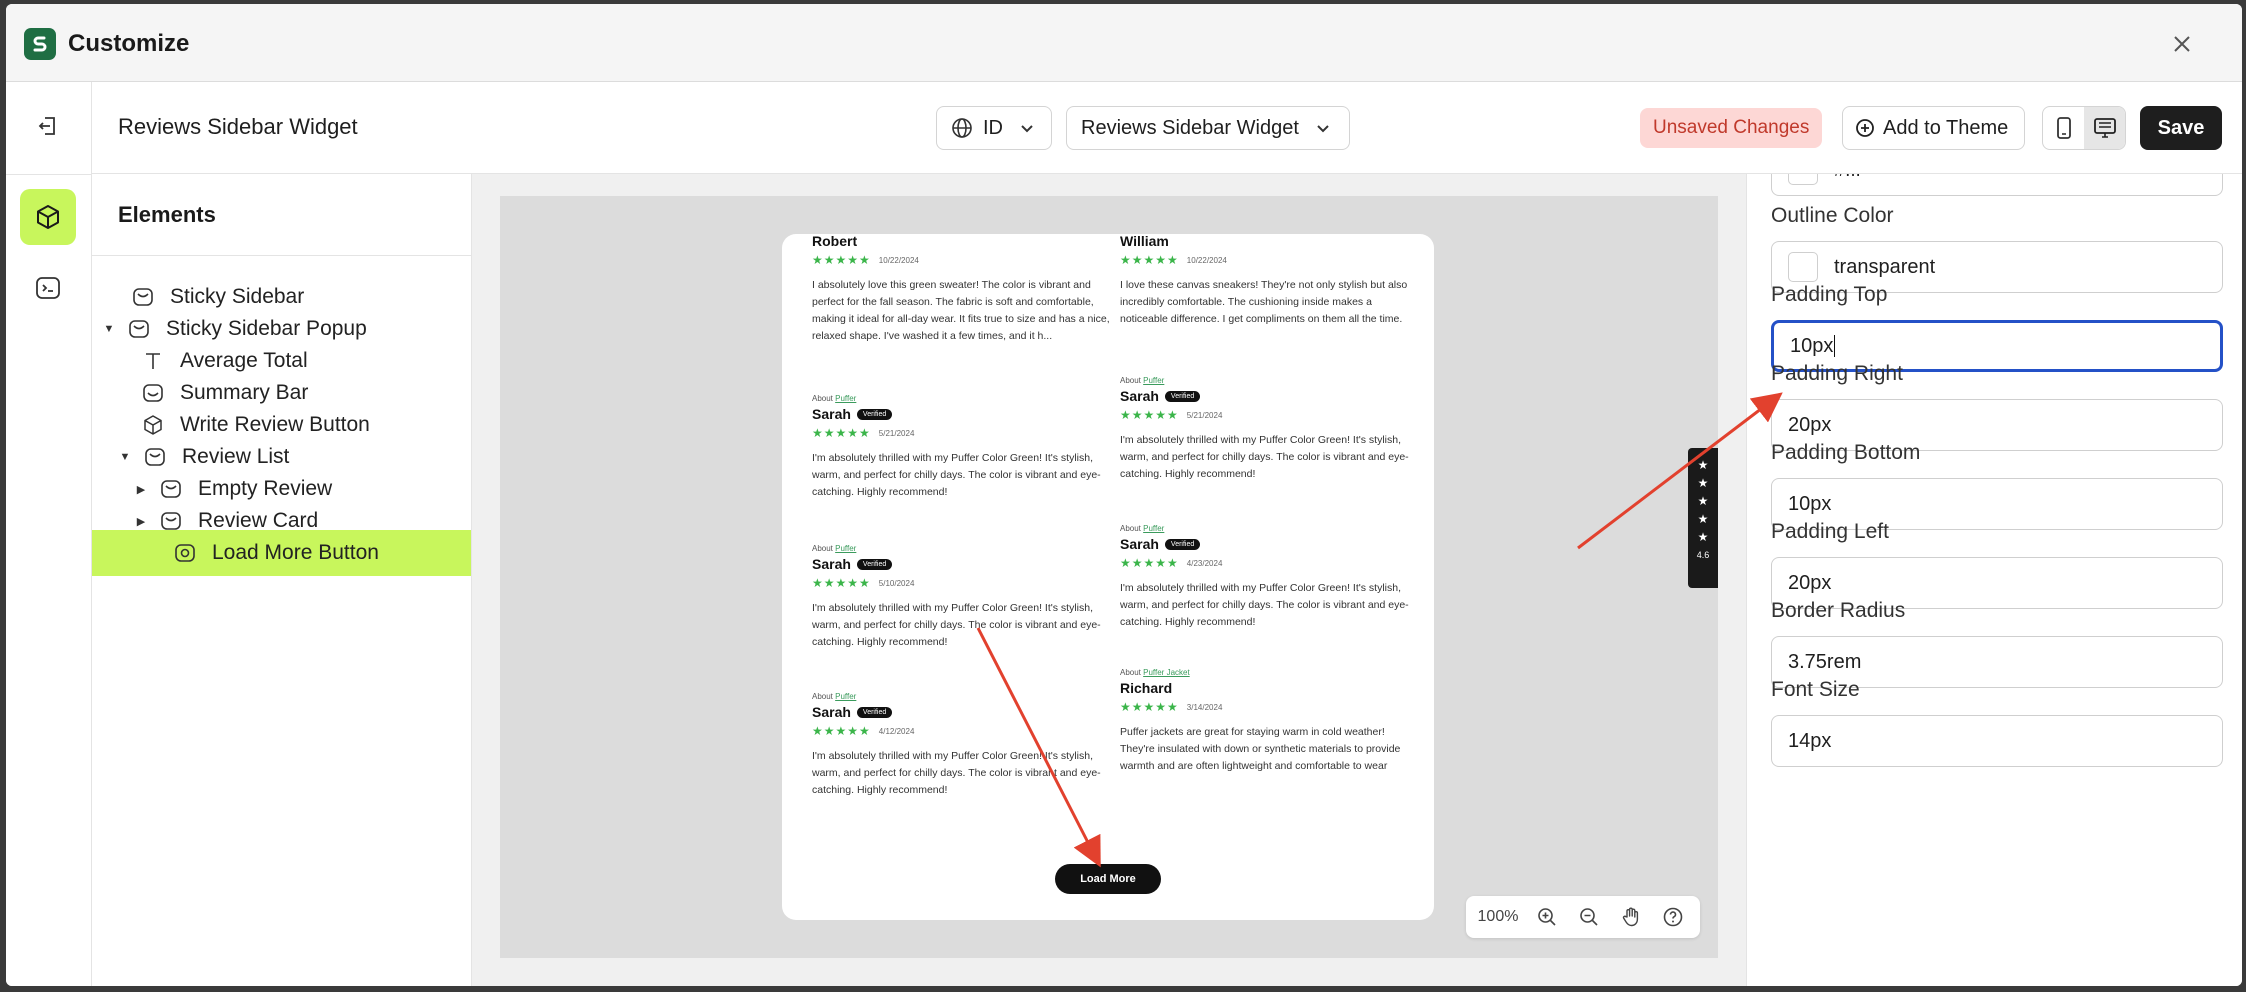  What do you see at coordinates (896, 731) in the screenshot?
I see `review-date: 4/12/2024` at bounding box center [896, 731].